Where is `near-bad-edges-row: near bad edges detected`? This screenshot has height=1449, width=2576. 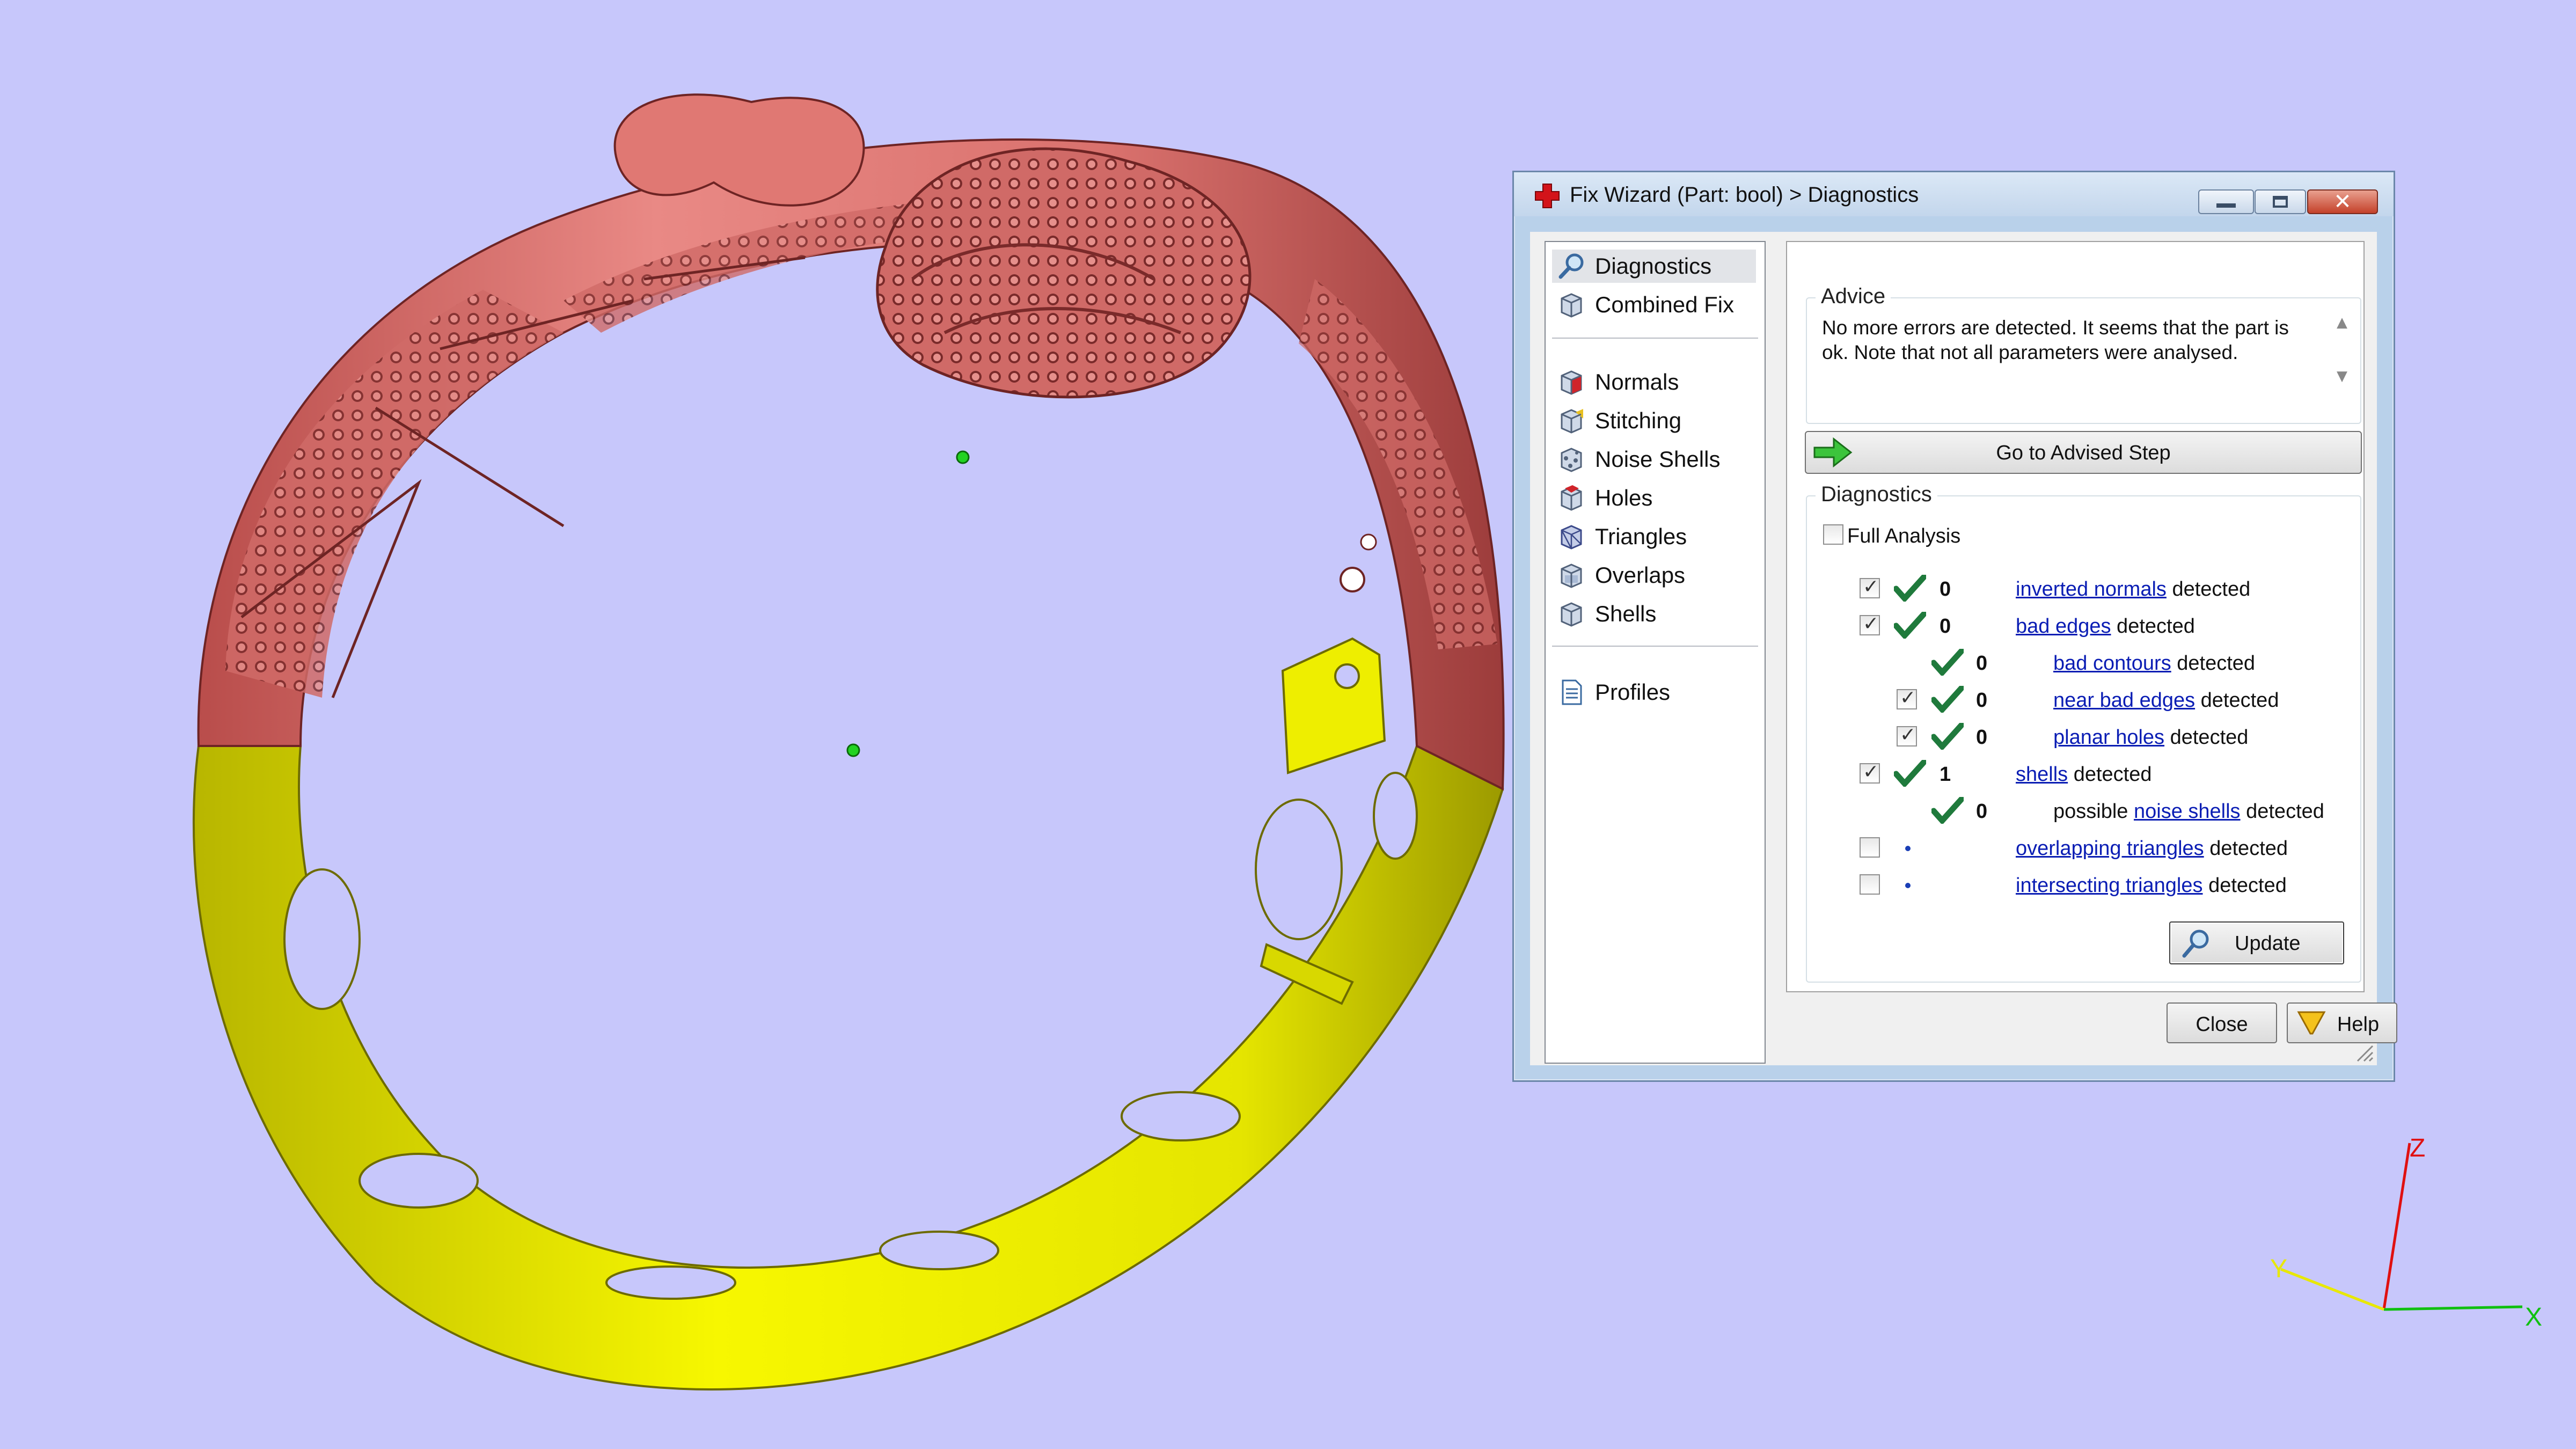 near-bad-edges-row: near bad edges detected is located at coordinates (2166, 700).